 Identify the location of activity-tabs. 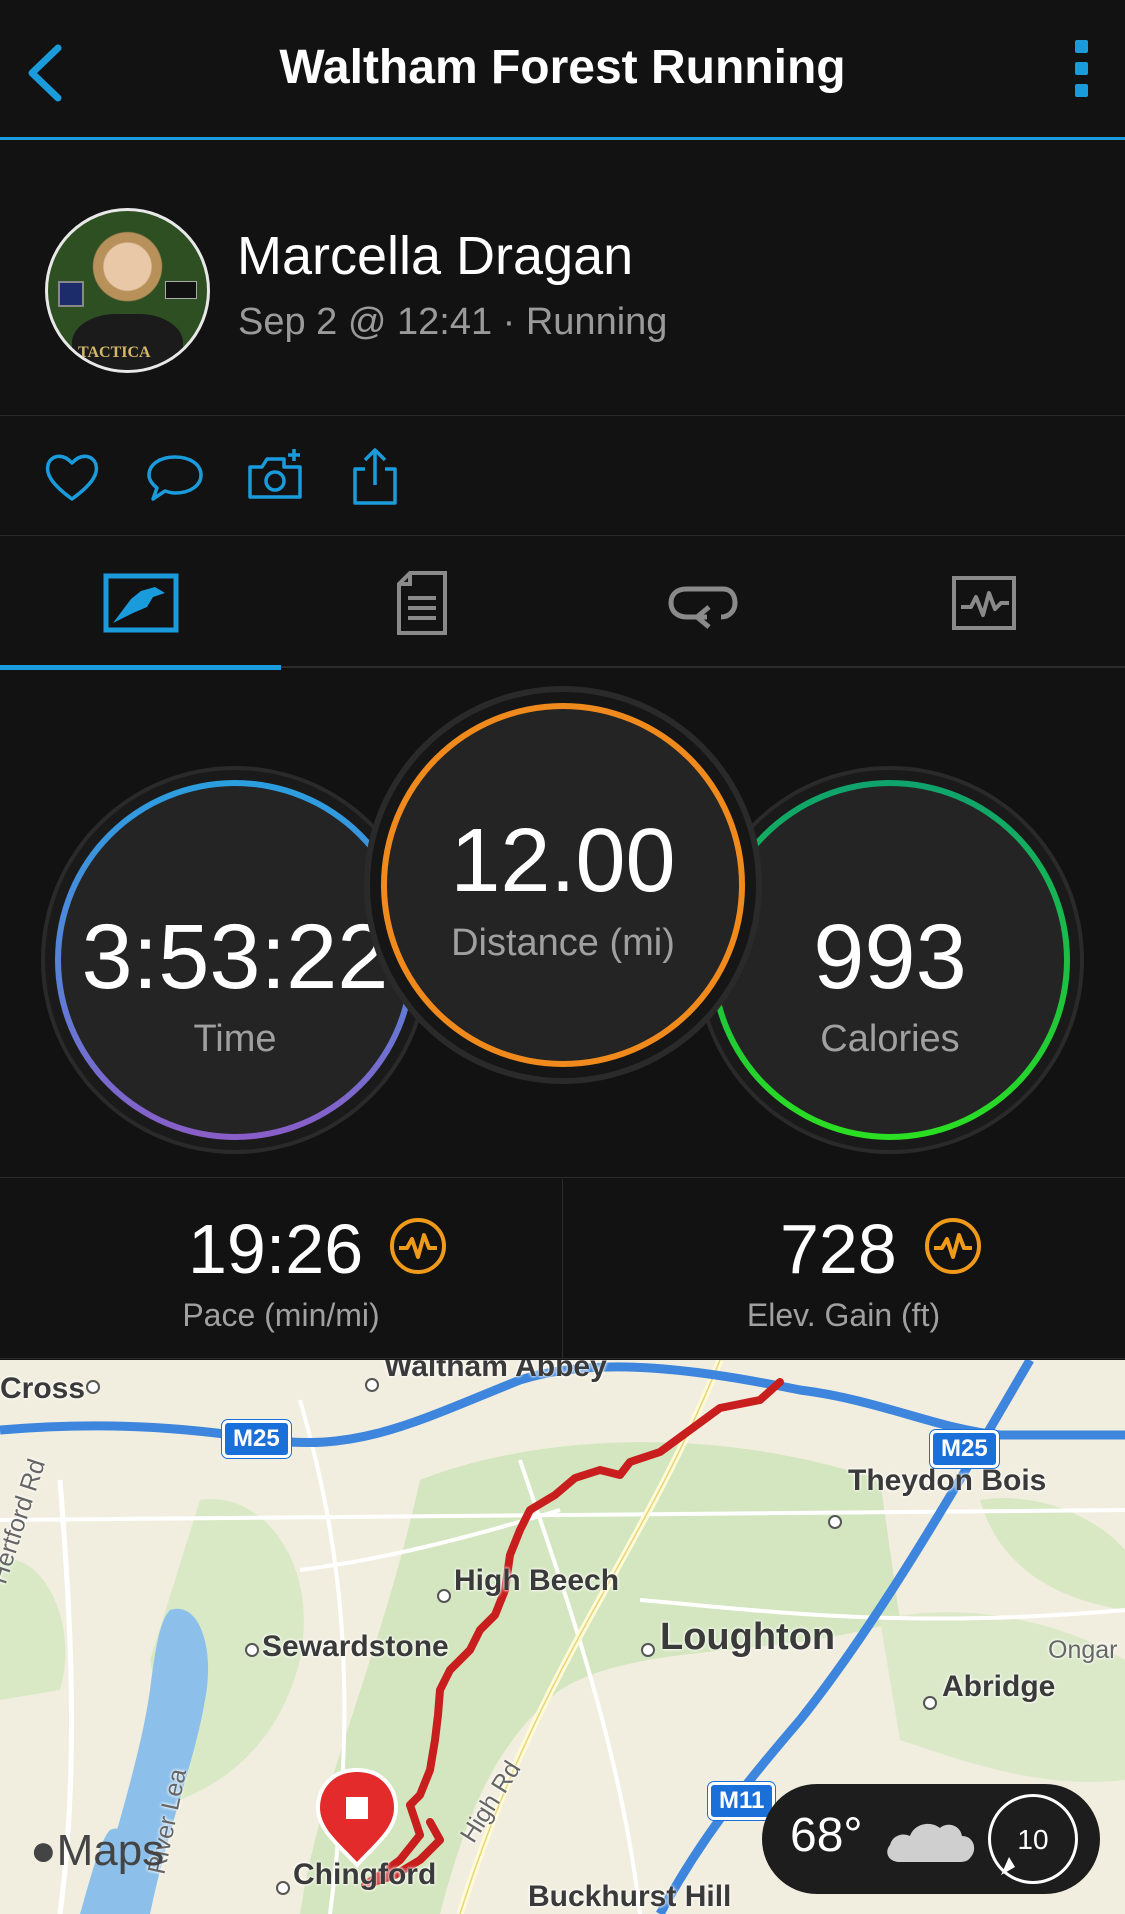
(562, 603).